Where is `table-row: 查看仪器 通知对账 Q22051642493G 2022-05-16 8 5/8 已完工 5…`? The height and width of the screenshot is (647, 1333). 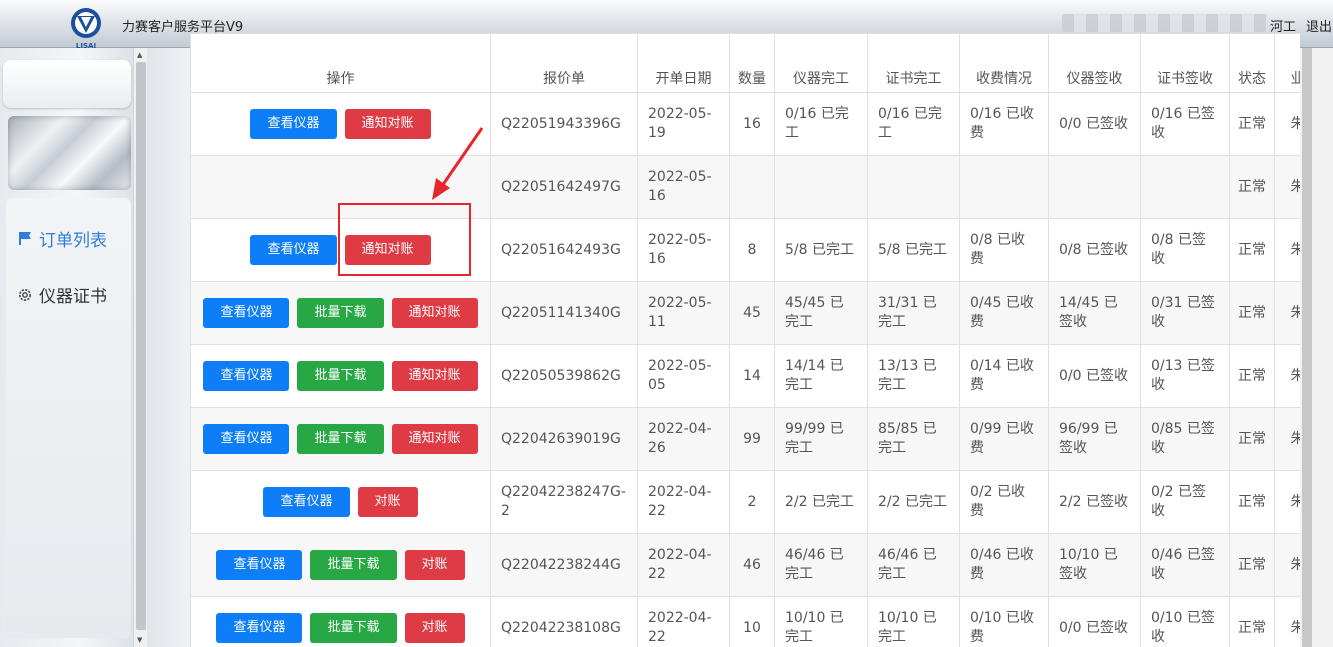 table-row: 查看仪器 通知对账 Q22051642493G 2022-05-16 8 5/8 已完工 5… is located at coordinates (745, 250).